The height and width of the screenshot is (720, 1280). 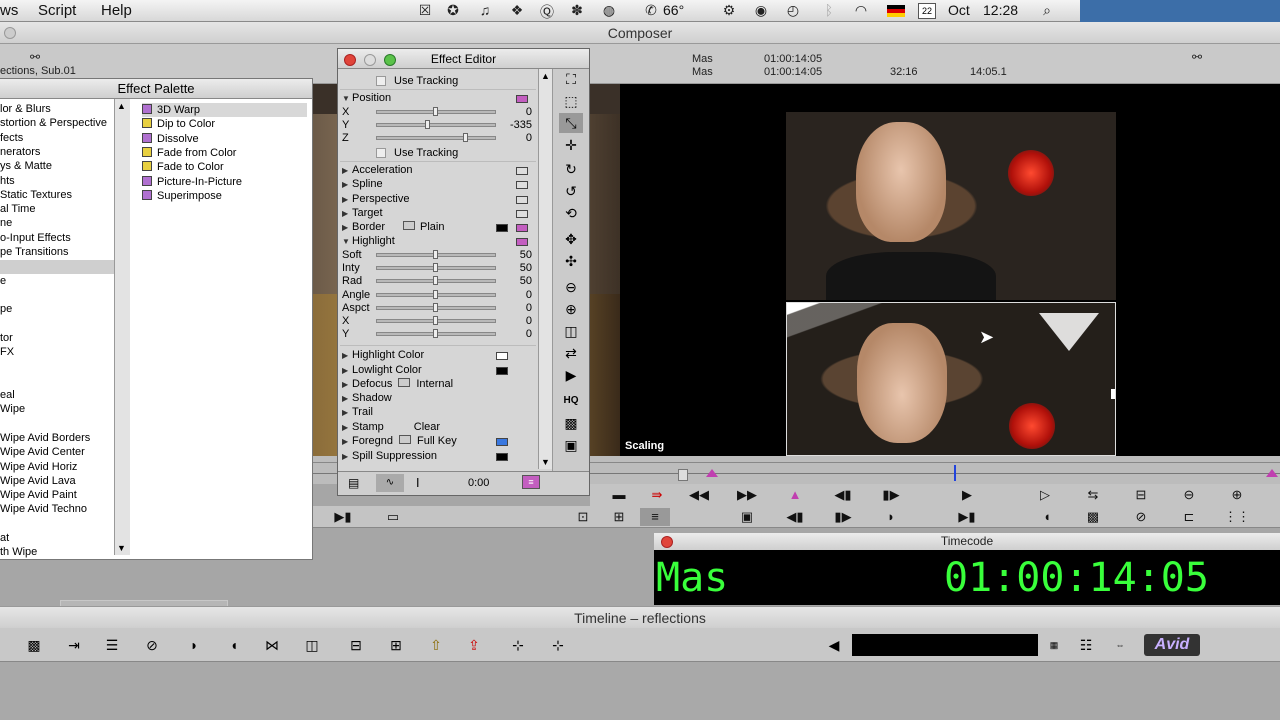 I want to click on menubar-date: Oct, so click(x=959, y=10).